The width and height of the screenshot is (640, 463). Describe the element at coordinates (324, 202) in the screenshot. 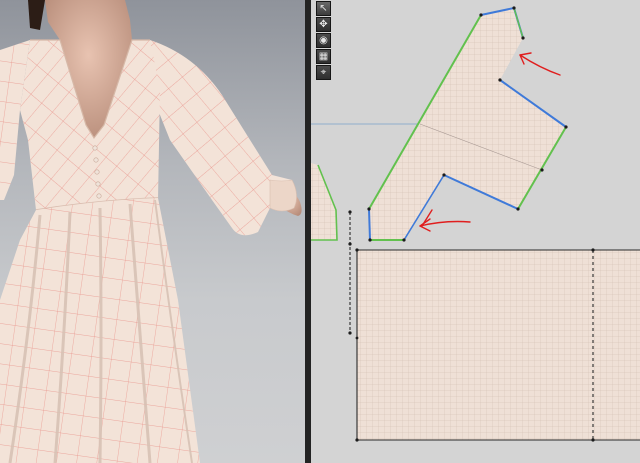

I see `pattern-piece-left` at that location.